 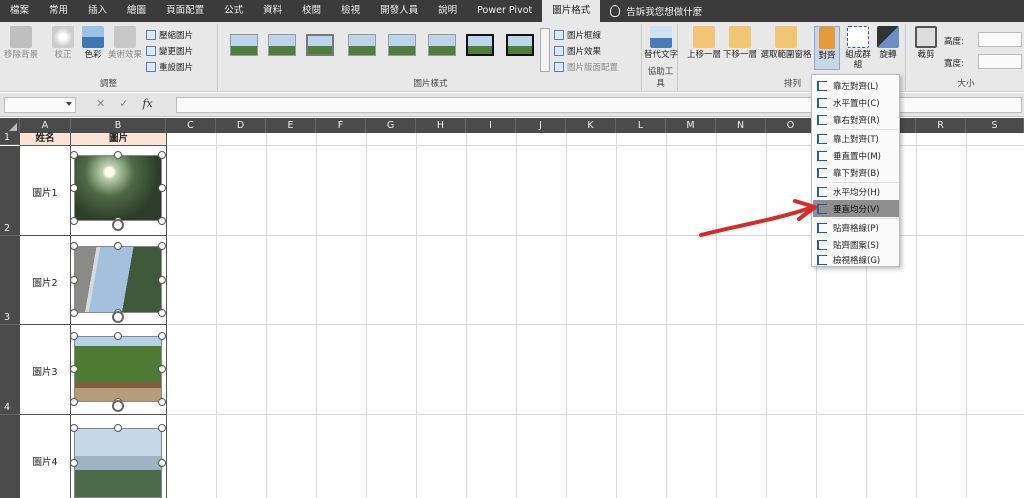 What do you see at coordinates (704, 43) in the screenshot?
I see `bring-forward-button: 上移一層` at bounding box center [704, 43].